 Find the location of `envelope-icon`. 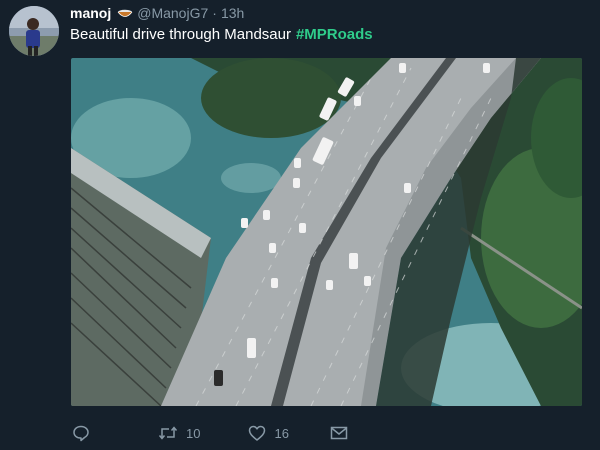

envelope-icon is located at coordinates (339, 433).